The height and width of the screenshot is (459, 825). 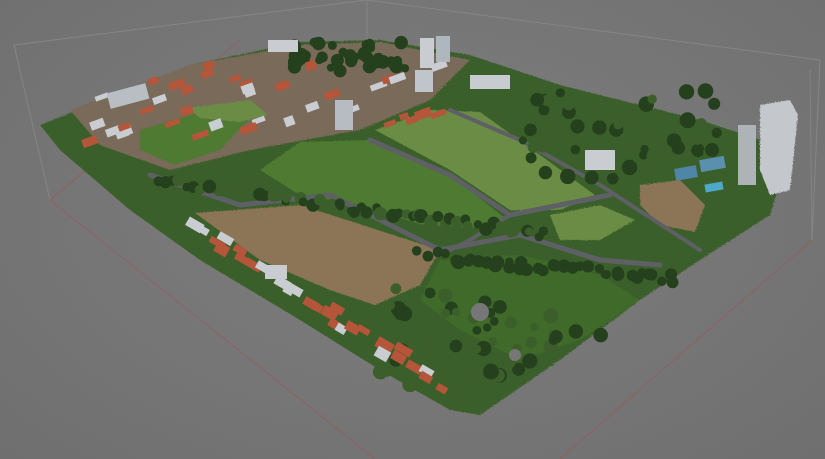 I want to click on building-northeast, so click(x=490, y=82).